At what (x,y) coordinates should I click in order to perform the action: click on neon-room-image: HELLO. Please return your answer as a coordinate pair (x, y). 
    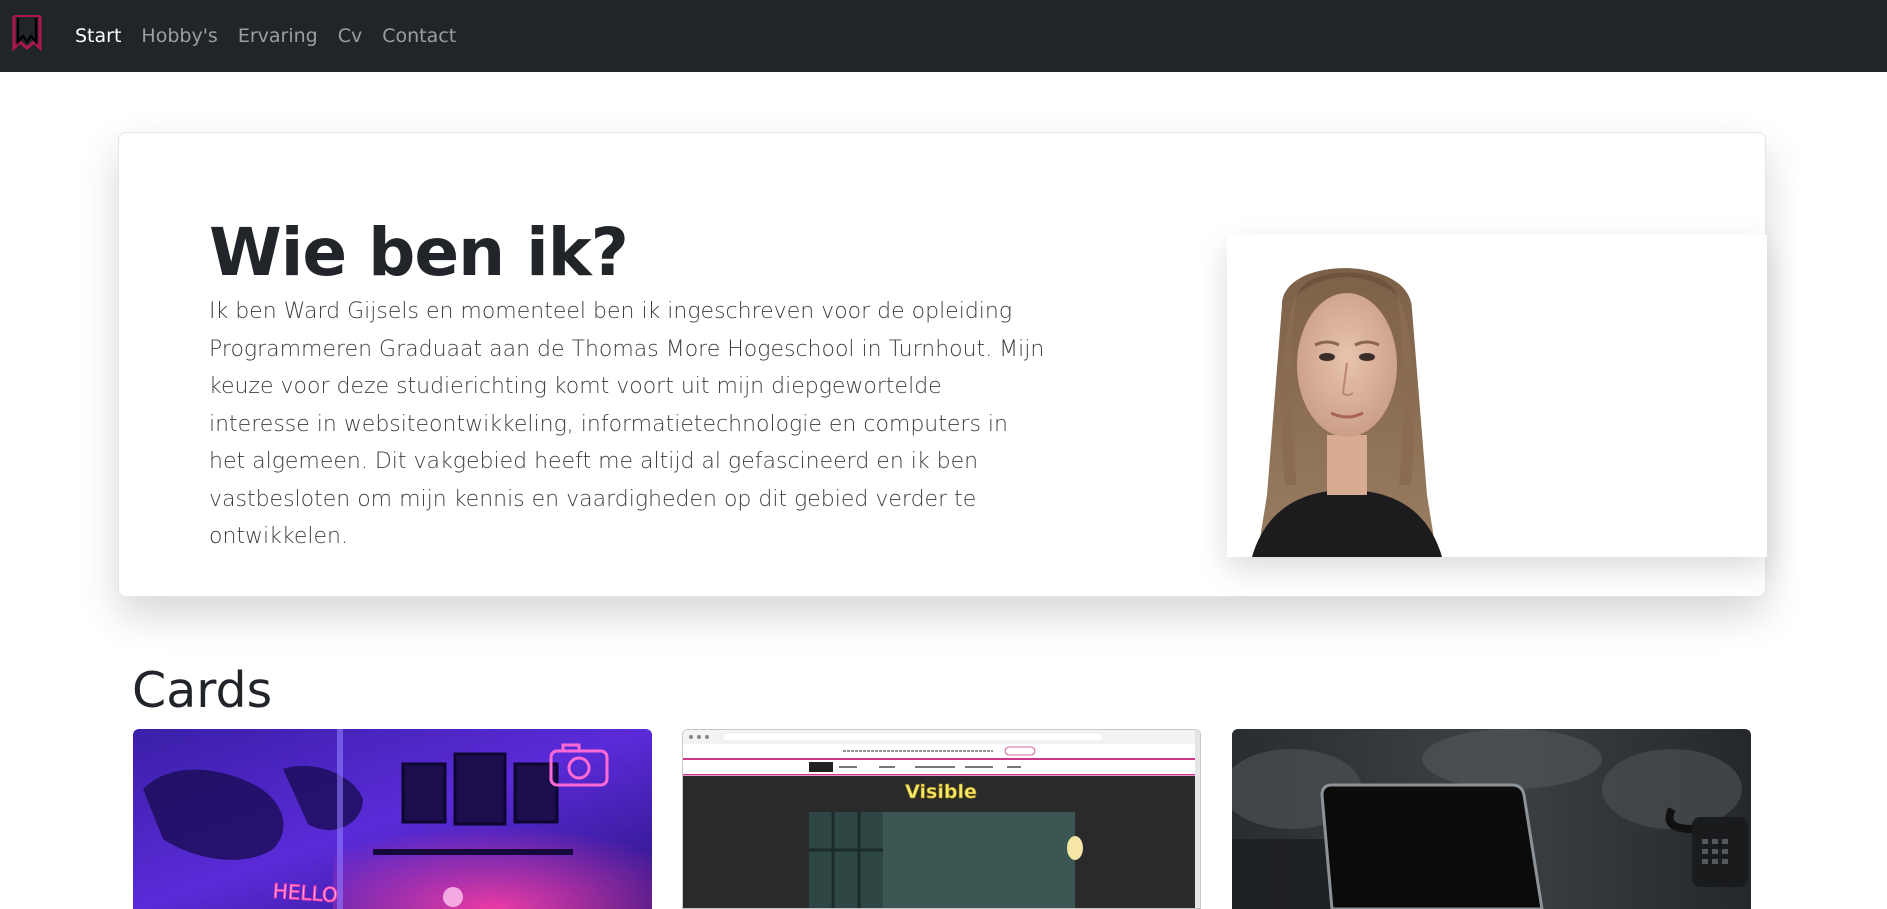
    Looking at the image, I should click on (392, 819).